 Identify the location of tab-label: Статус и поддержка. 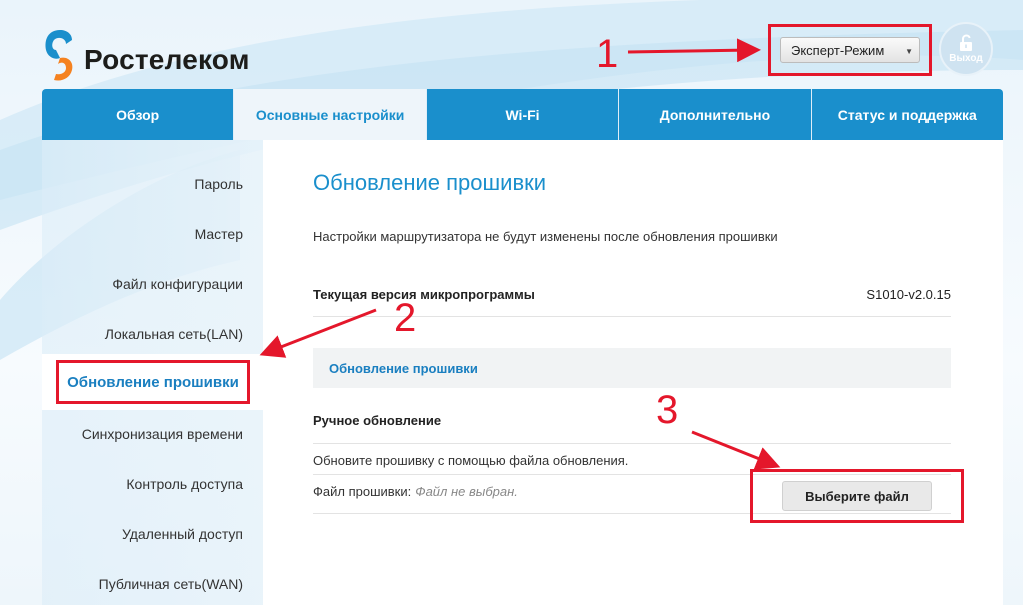
(907, 114).